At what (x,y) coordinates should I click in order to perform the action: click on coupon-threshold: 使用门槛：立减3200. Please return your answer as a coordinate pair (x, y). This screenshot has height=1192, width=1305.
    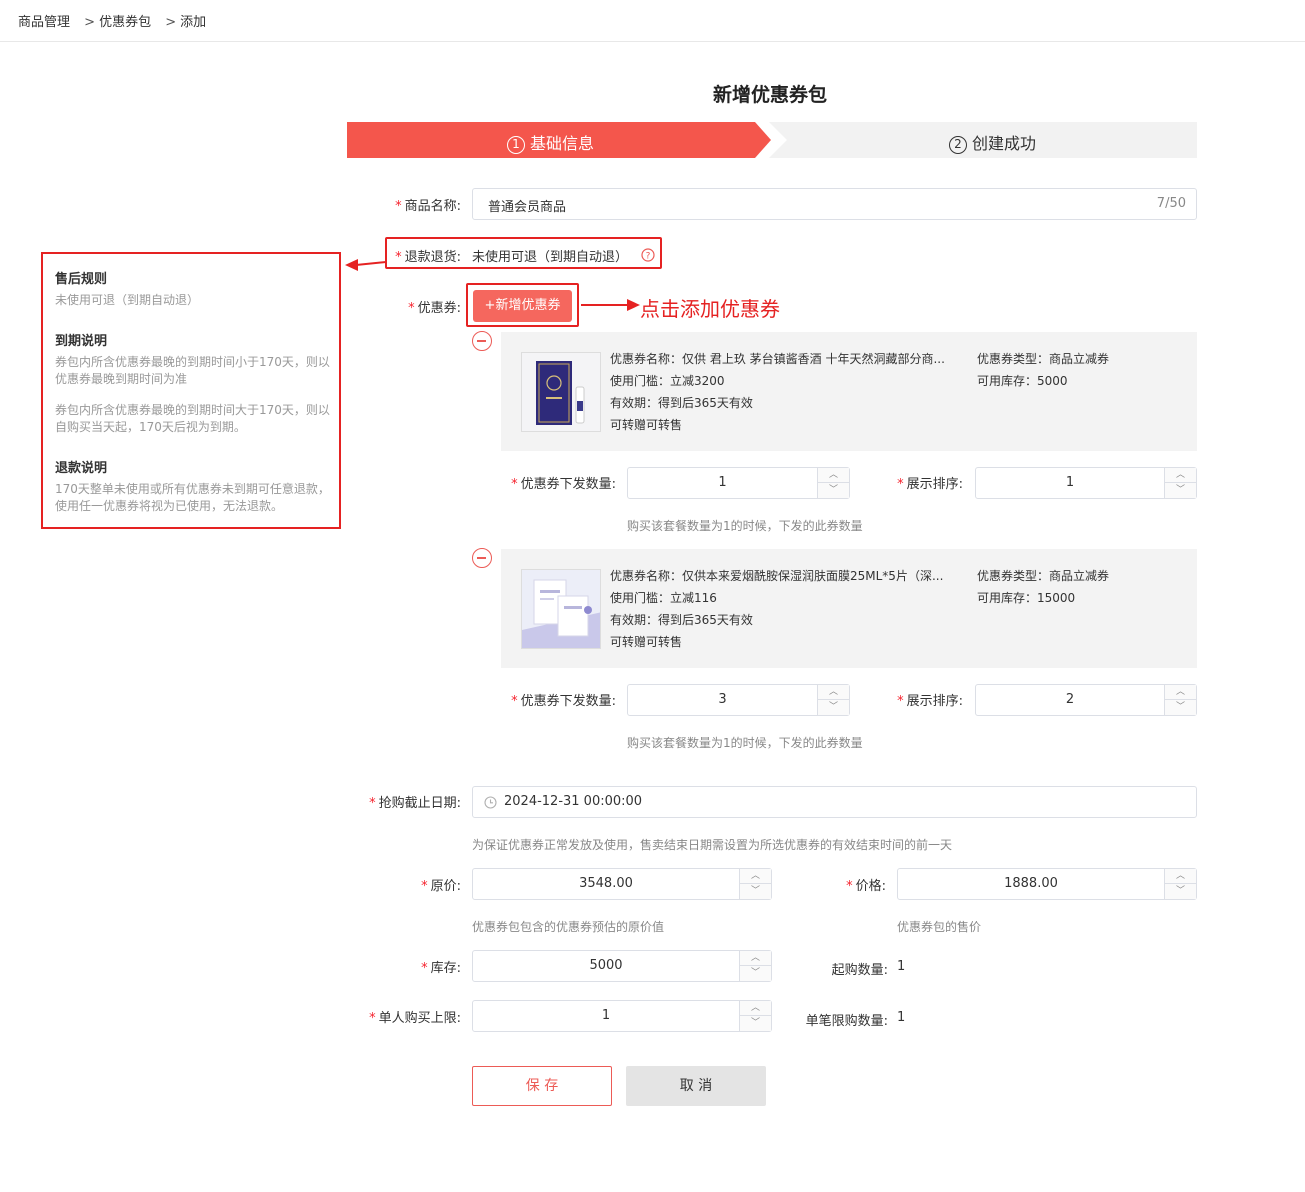
    Looking at the image, I should click on (667, 381).